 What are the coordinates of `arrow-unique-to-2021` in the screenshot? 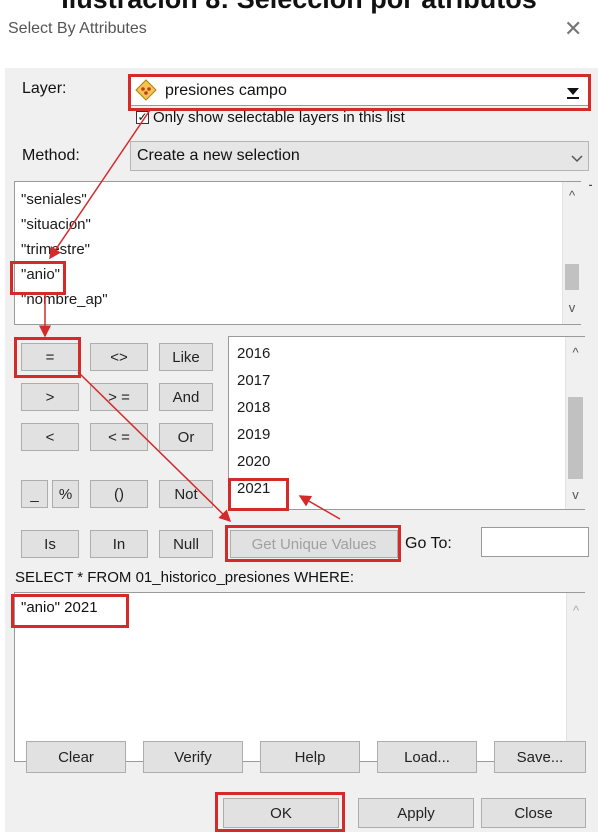 It's located at (319, 507).